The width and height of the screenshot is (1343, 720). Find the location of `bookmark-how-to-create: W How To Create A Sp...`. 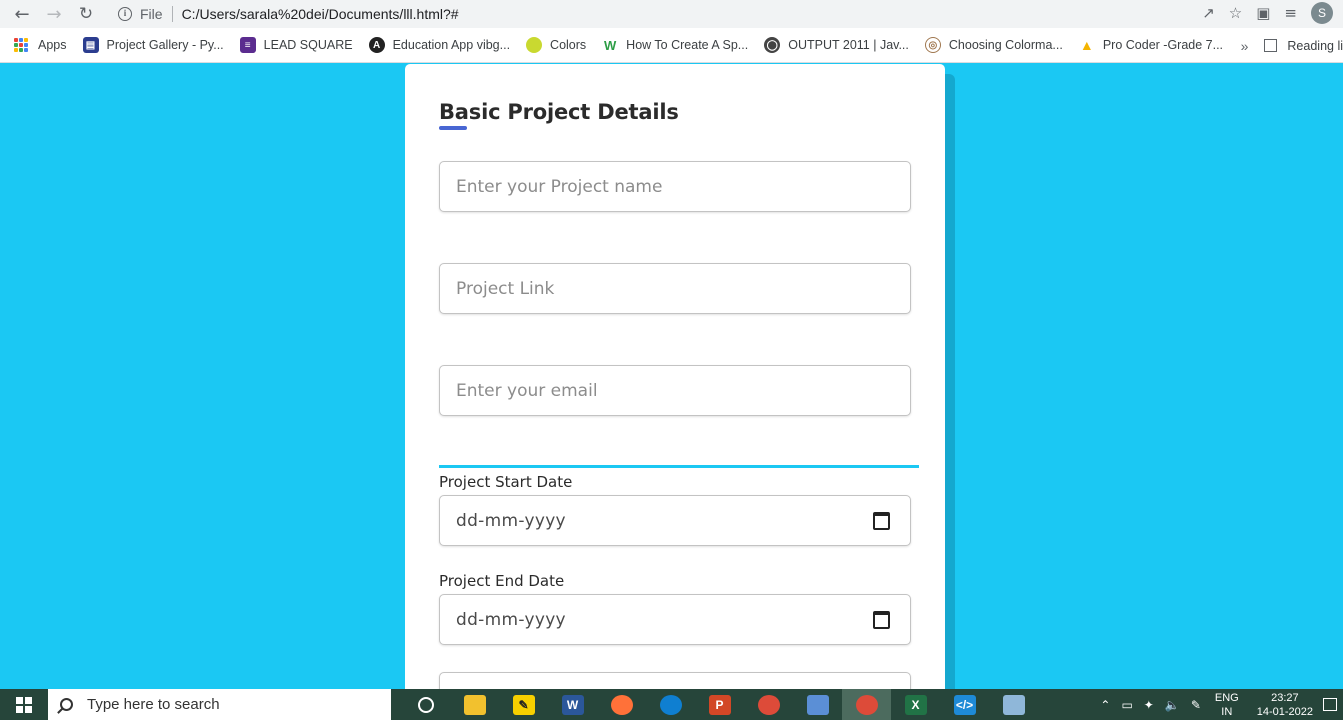

bookmark-how-to-create: W How To Create A Sp... is located at coordinates (675, 45).